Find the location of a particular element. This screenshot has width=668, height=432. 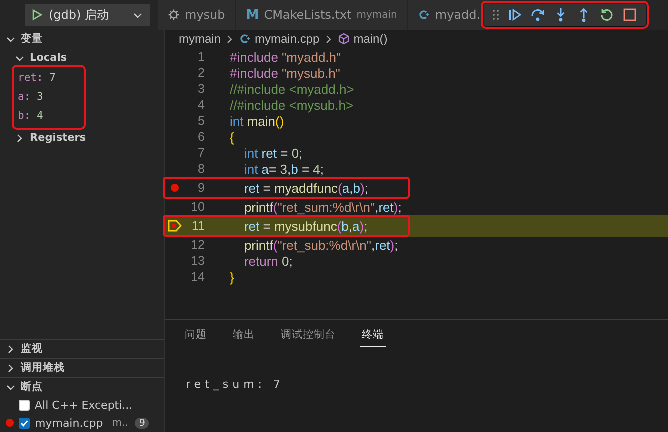

variable-item: b: 4 is located at coordinates (37, 116).